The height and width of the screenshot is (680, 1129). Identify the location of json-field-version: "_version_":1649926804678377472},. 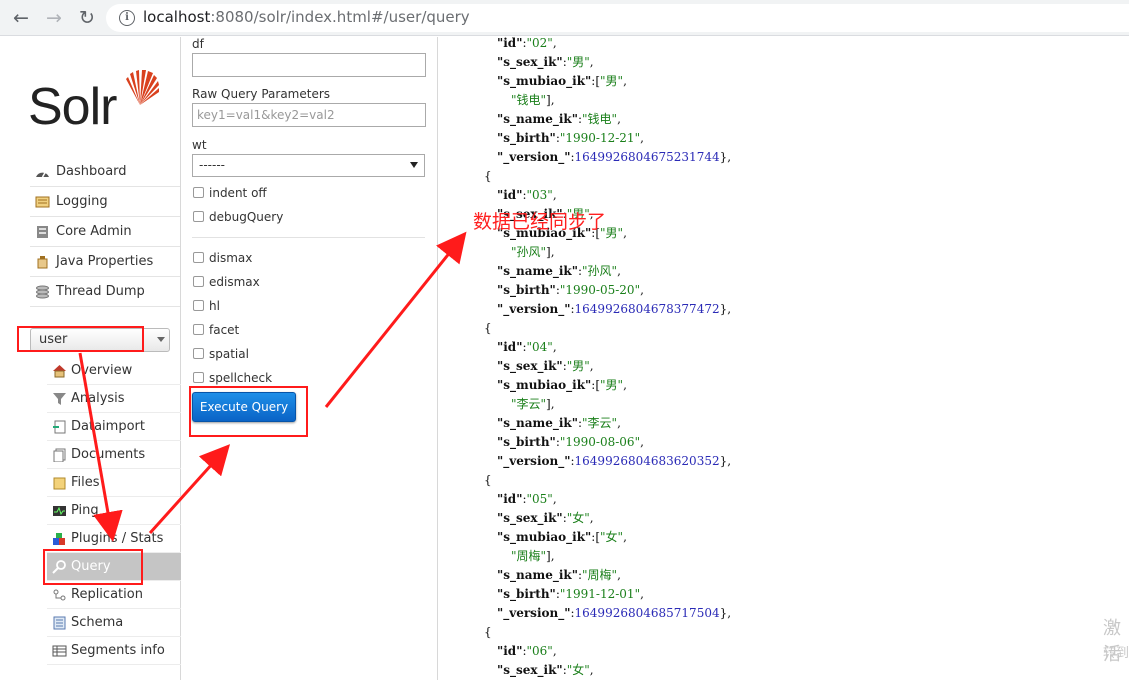
(614, 309).